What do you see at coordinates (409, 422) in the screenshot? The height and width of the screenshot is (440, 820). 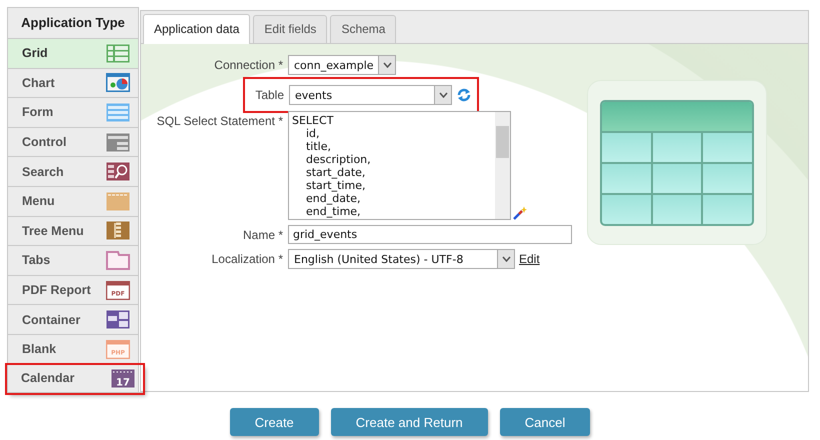 I see `action-button: Create and Return` at bounding box center [409, 422].